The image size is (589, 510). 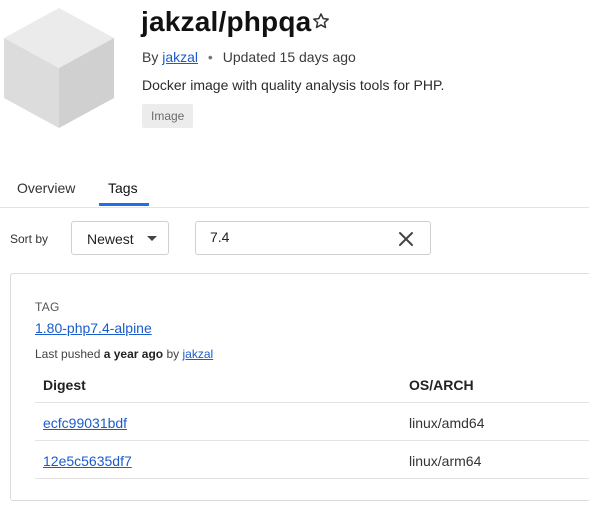 I want to click on table-row: ecfc99031bdf linux/amd64, so click(x=312, y=422).